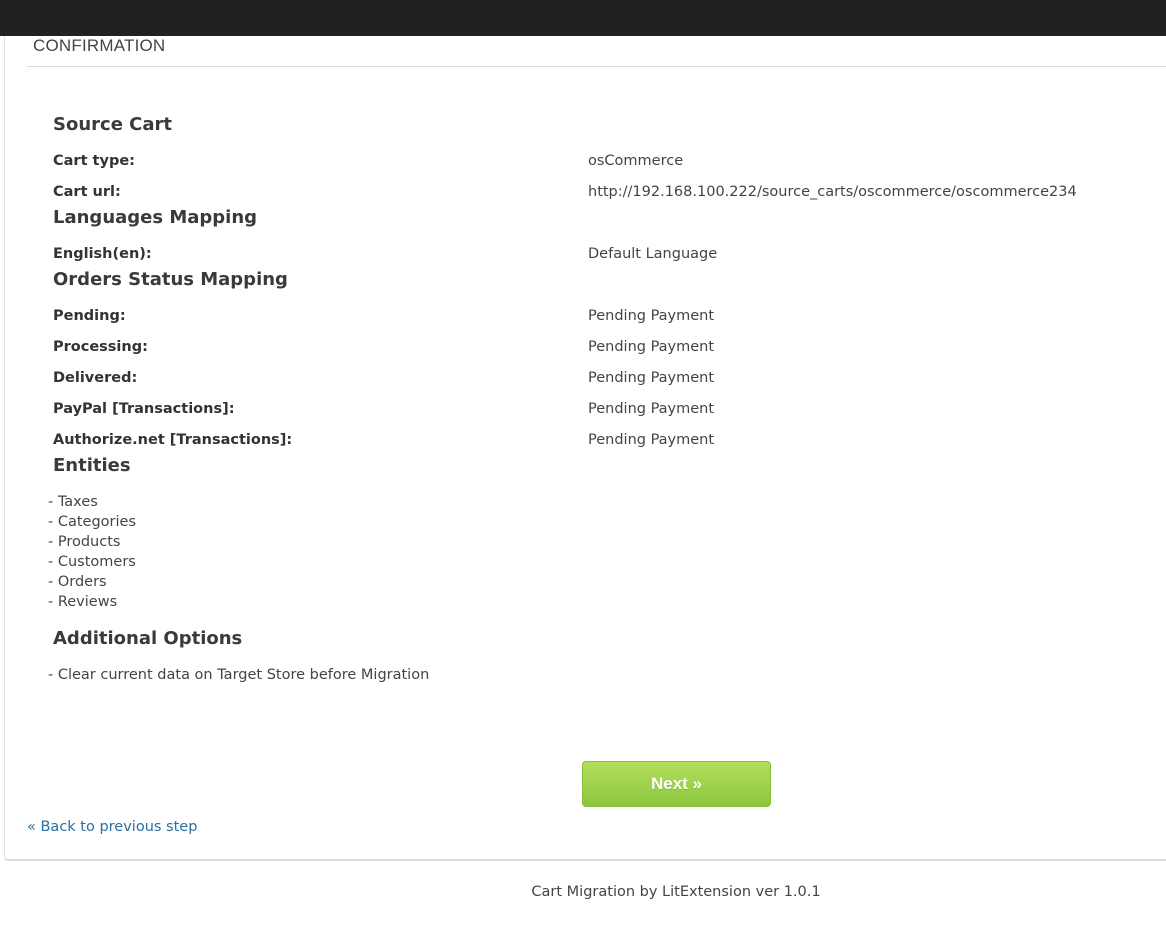  What do you see at coordinates (100, 347) in the screenshot?
I see `order-status-label-processing: Processing:` at bounding box center [100, 347].